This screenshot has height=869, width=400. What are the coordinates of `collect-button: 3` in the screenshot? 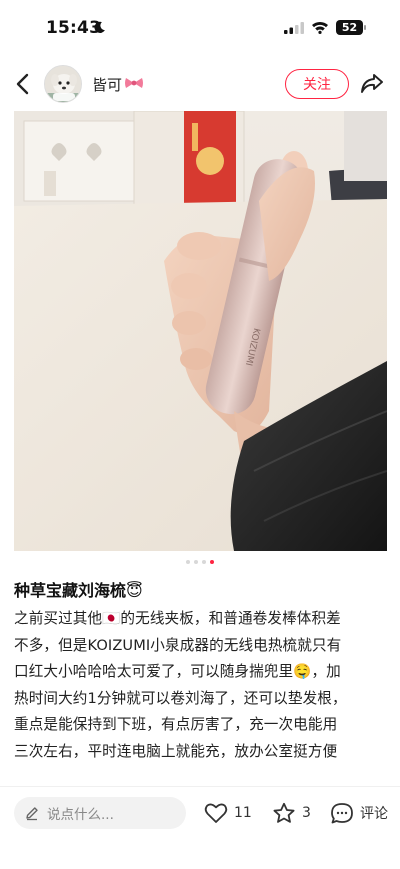 It's located at (291, 813).